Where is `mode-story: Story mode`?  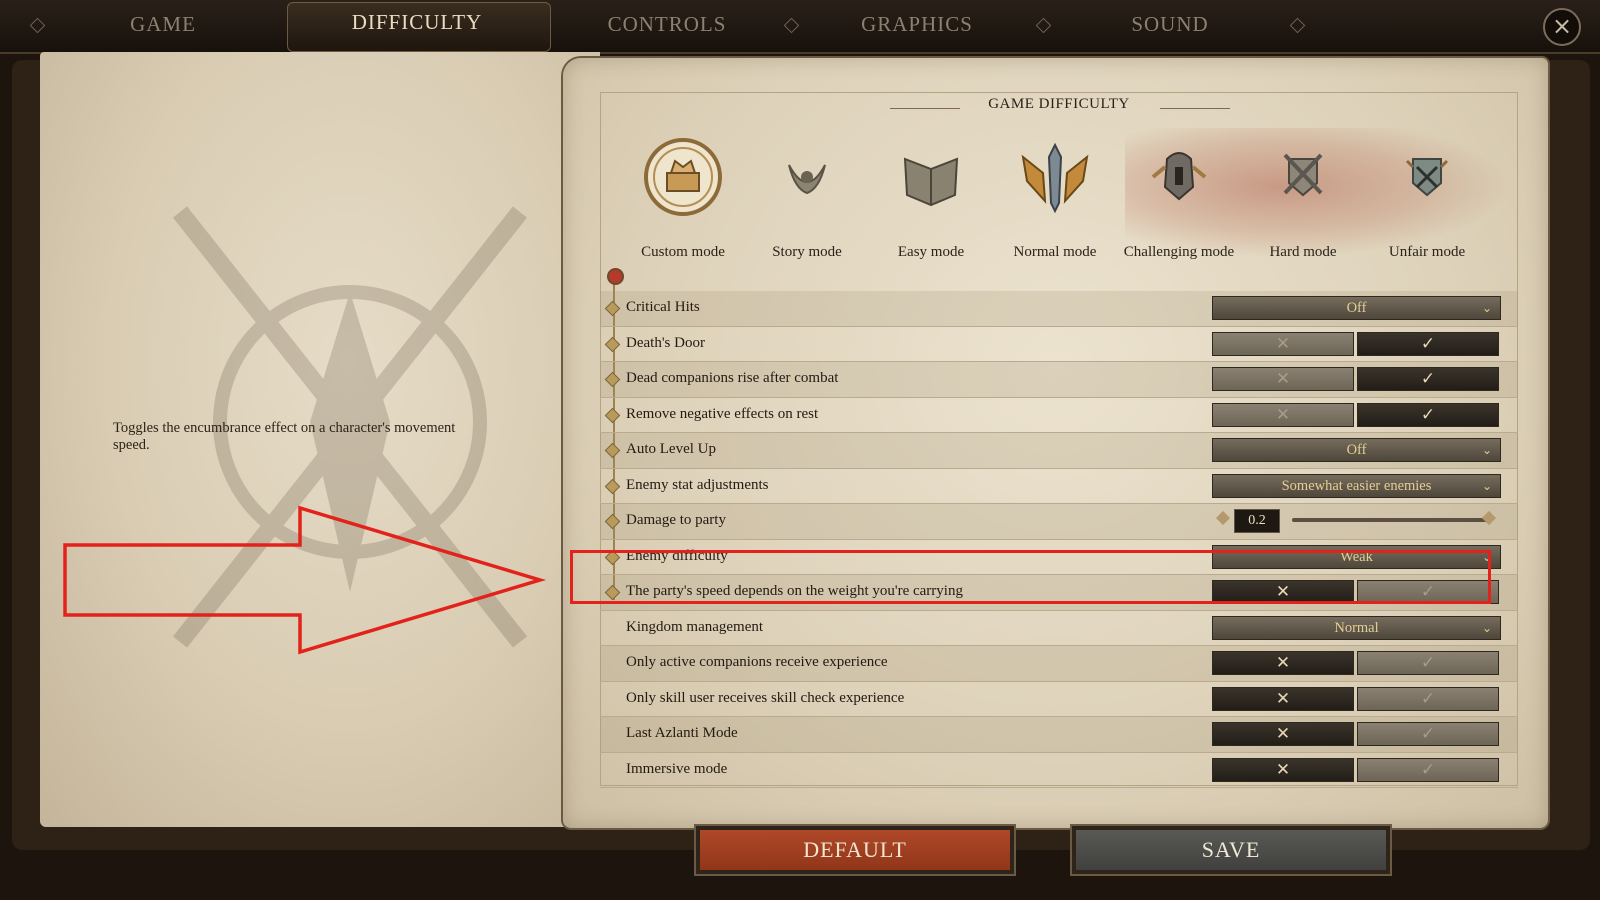
mode-story: Story mode is located at coordinates (807, 198).